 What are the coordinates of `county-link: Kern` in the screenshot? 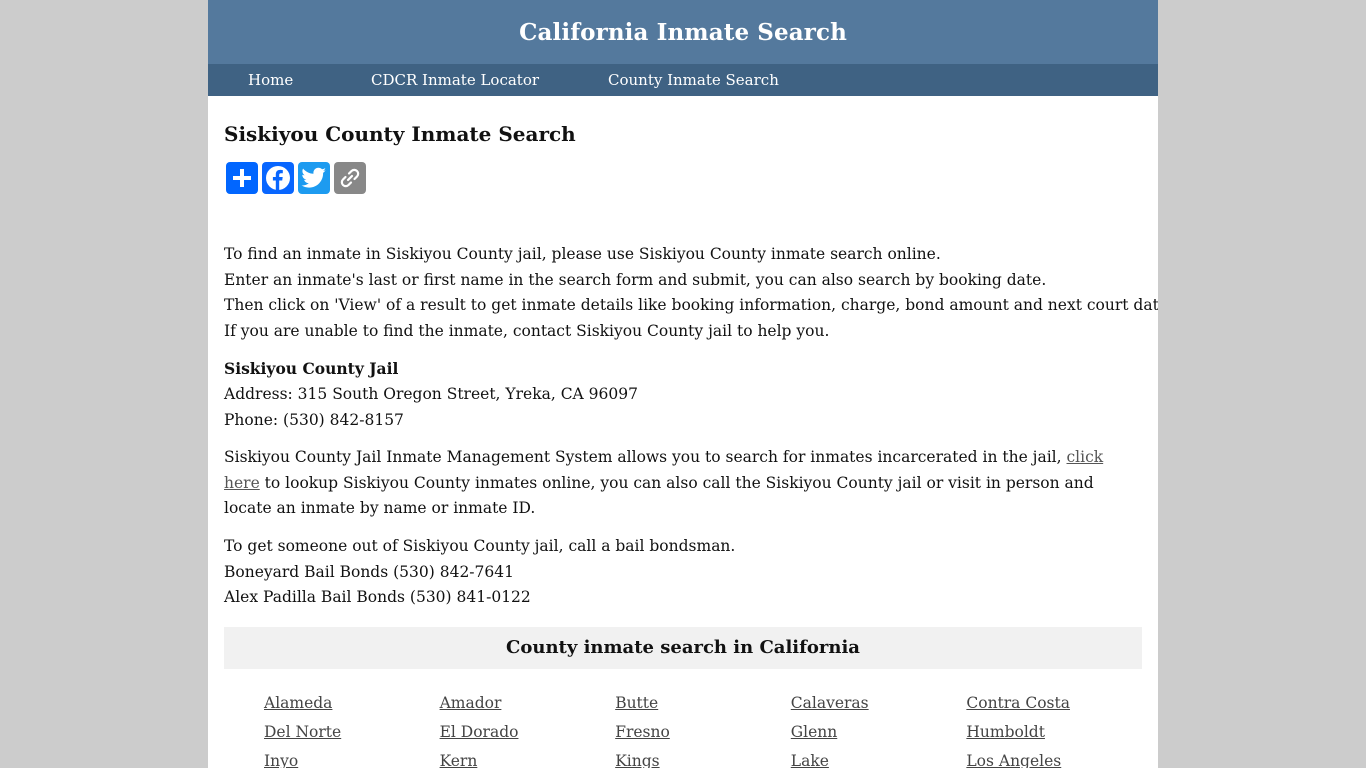 It's located at (528, 757).